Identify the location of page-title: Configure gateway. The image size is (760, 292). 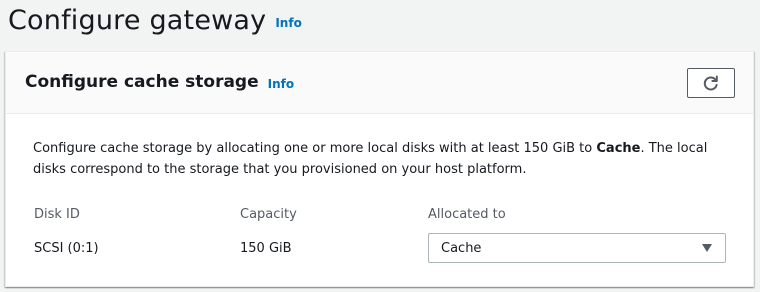
(137, 20).